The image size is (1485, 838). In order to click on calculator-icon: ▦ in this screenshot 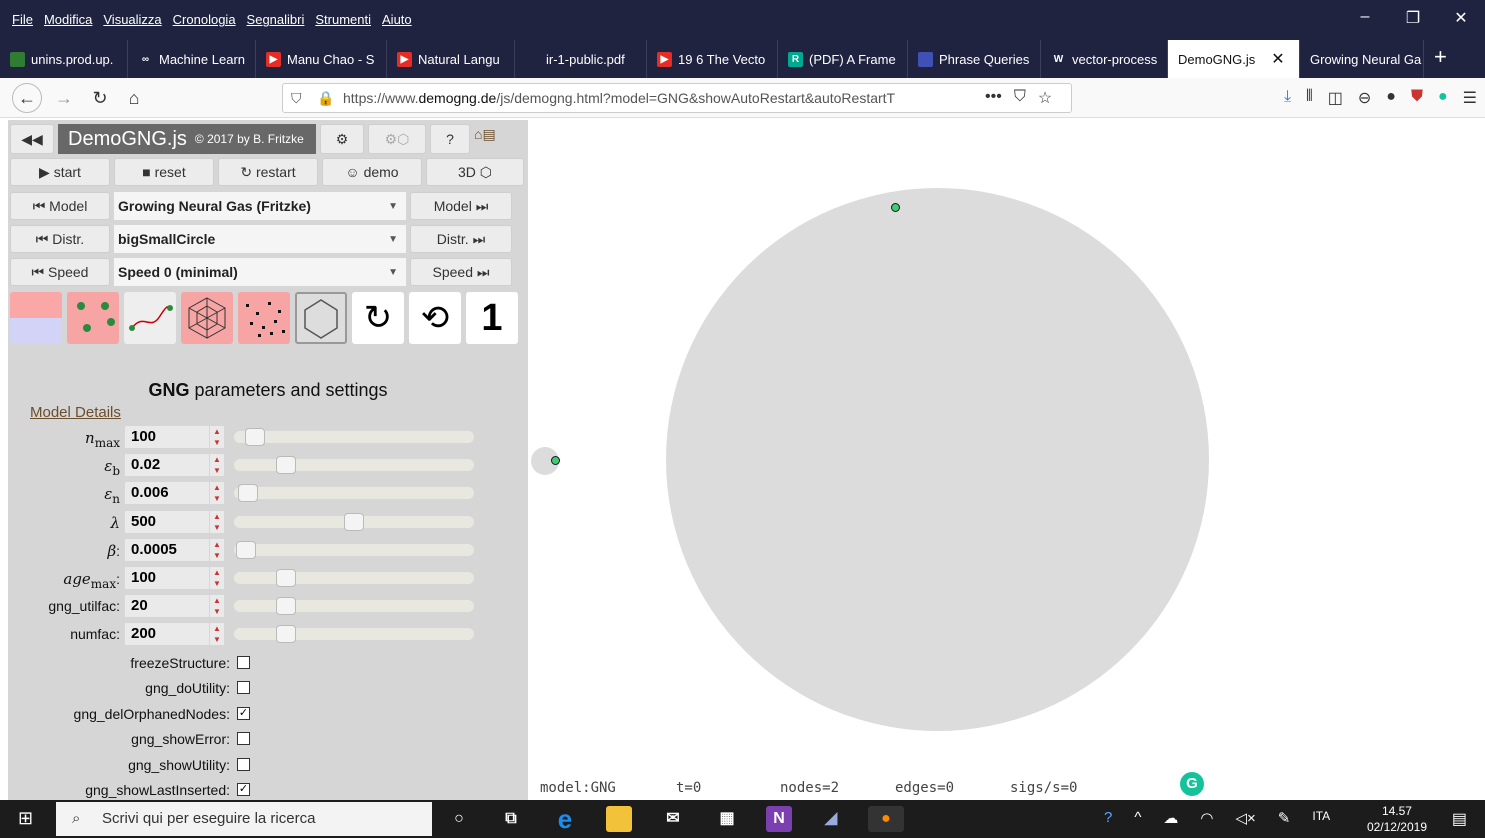, I will do `click(727, 819)`.